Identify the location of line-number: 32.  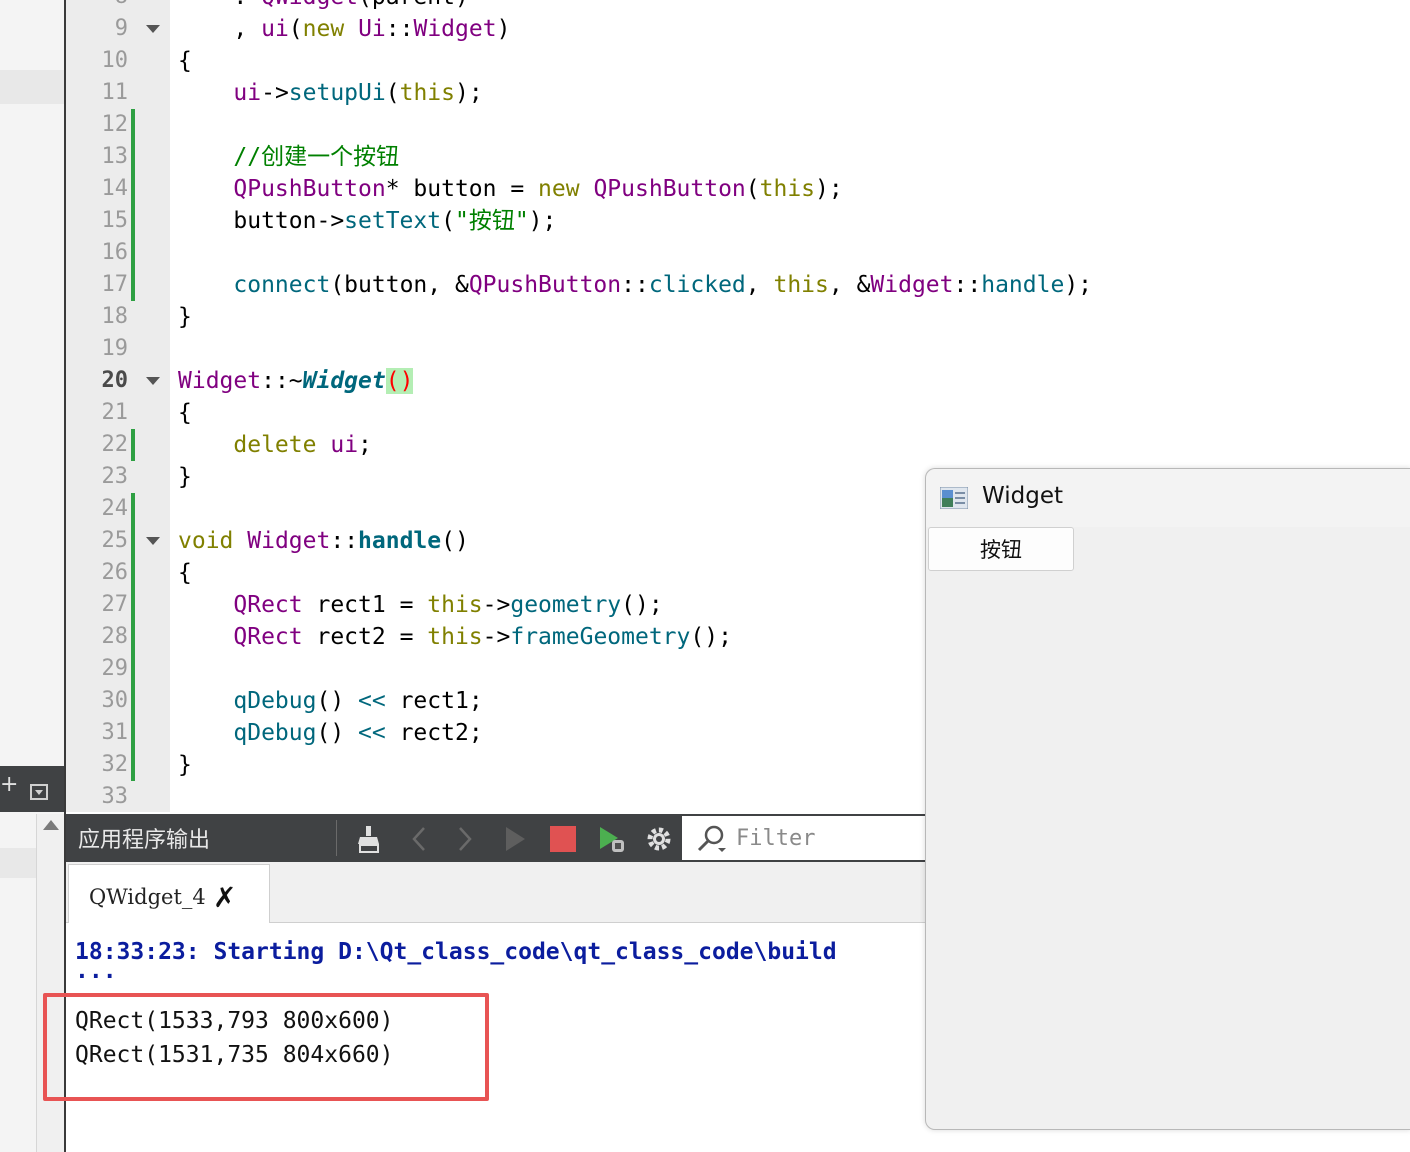
(115, 764).